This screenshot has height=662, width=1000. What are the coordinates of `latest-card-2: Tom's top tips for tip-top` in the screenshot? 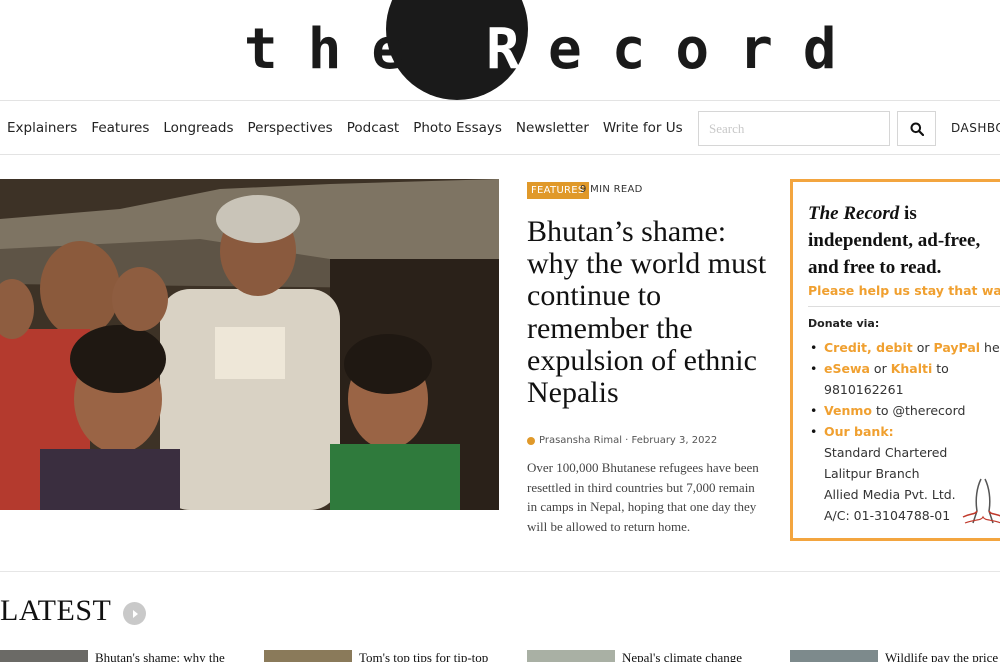 It's located at (439, 654).